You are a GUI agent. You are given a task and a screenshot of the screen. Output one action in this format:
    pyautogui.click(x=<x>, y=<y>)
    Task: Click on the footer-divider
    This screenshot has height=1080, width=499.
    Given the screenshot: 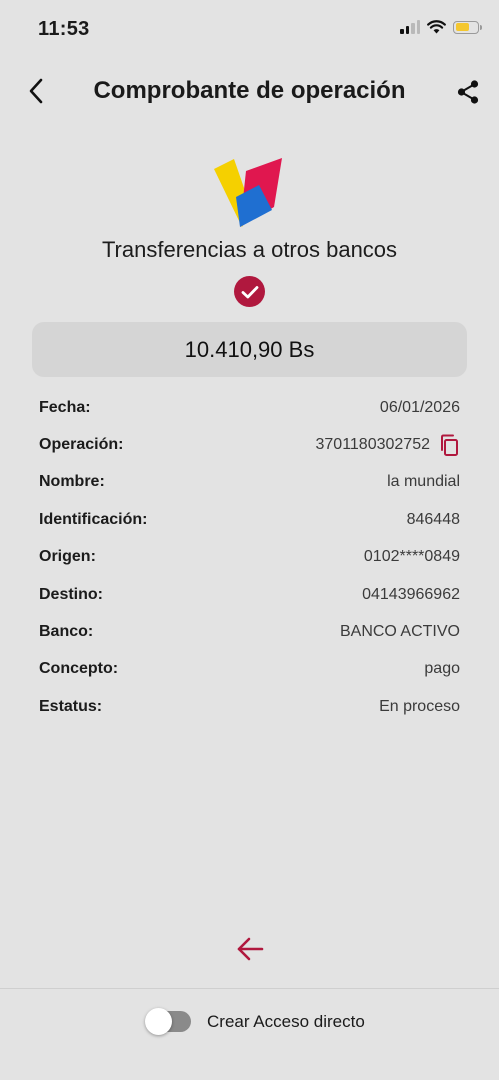 What is the action you would take?
    pyautogui.click(x=249, y=988)
    